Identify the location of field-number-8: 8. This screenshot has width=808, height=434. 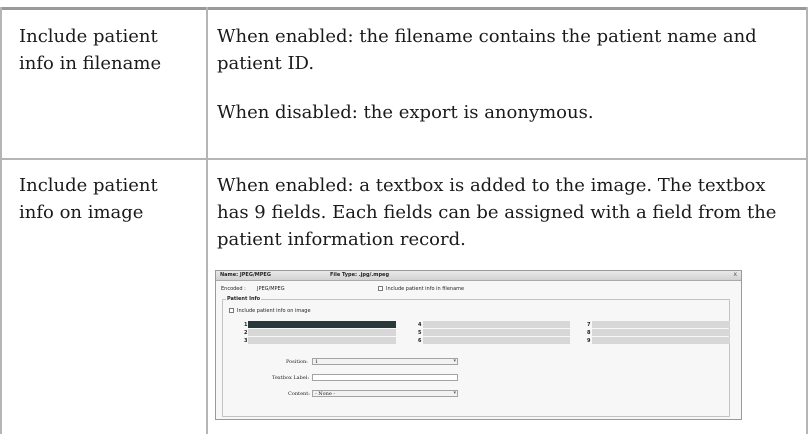
(589, 333).